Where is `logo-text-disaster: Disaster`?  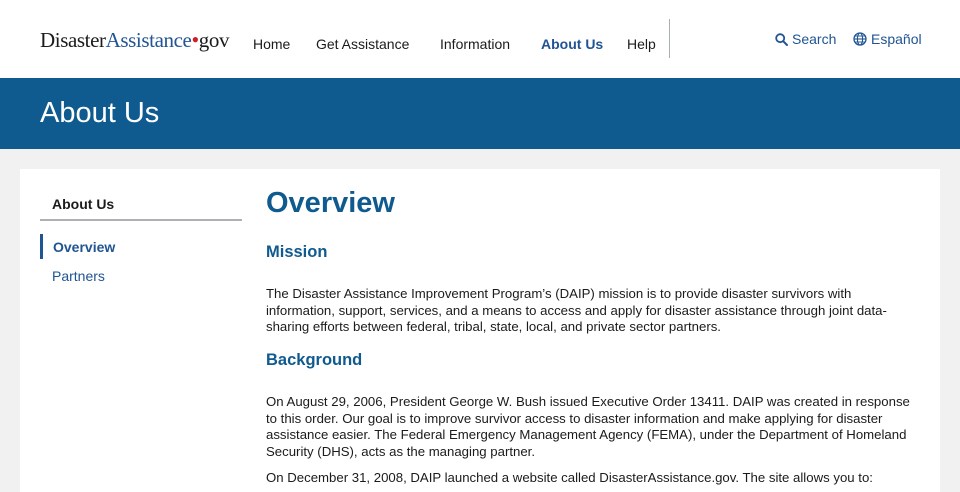
logo-text-disaster: Disaster is located at coordinates (73, 40).